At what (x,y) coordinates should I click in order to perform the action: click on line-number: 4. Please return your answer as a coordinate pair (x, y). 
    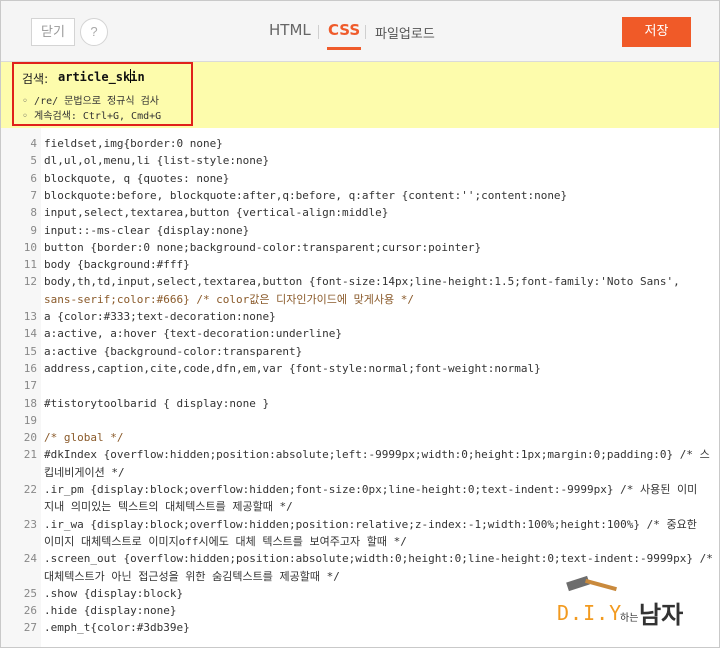
    Looking at the image, I should click on (33, 143).